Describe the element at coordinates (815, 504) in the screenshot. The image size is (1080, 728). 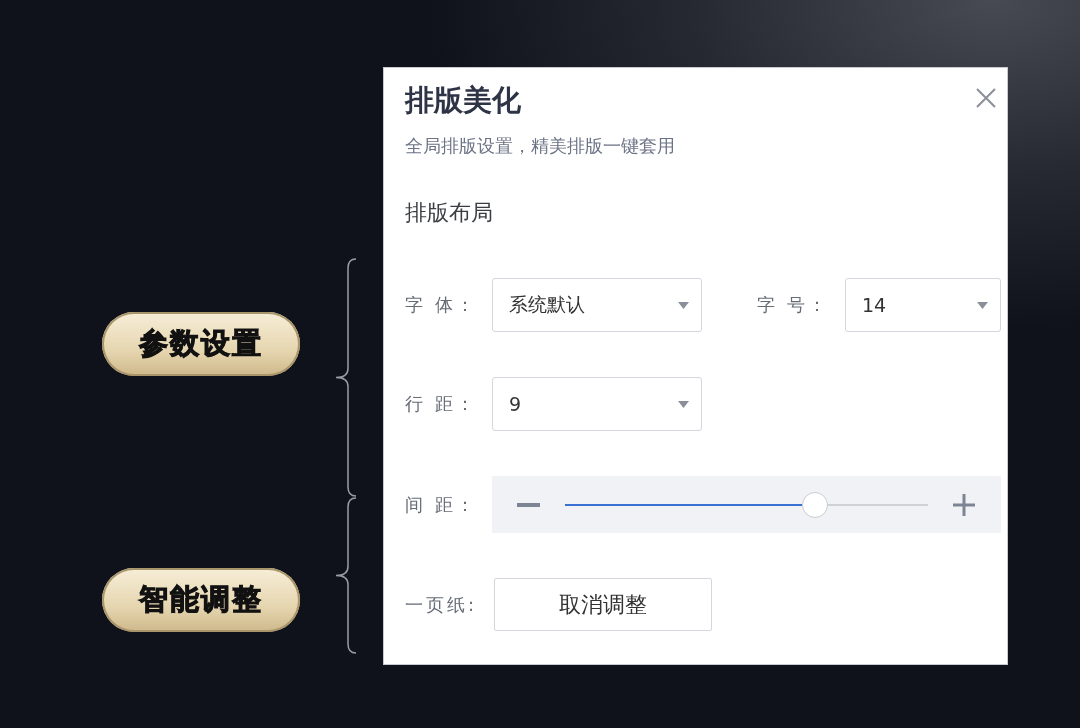
I see `slider-handle` at that location.